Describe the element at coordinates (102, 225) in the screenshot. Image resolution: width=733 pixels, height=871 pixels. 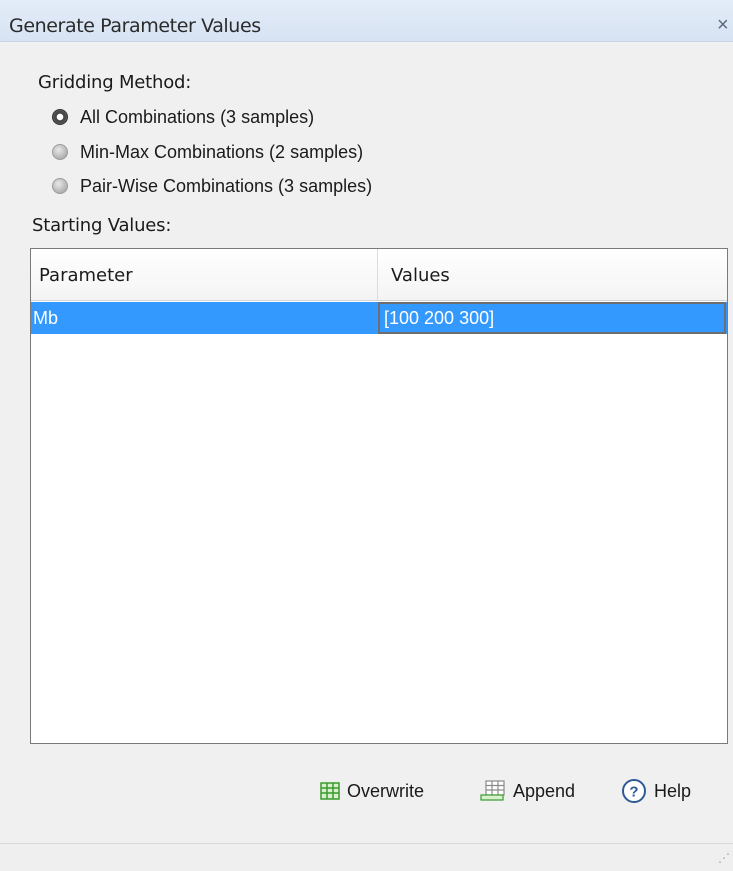
I see `starting-values-label: Starting Values:` at that location.